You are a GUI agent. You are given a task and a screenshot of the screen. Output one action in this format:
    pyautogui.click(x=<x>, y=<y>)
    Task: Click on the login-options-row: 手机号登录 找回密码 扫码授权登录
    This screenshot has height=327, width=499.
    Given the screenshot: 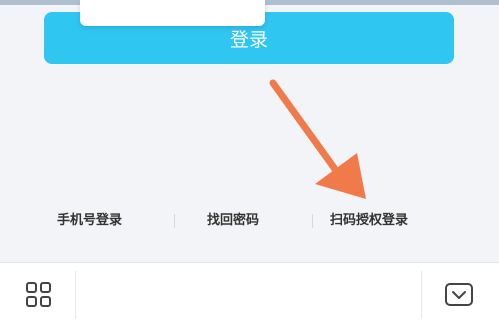 What is the action you would take?
    pyautogui.click(x=249, y=221)
    